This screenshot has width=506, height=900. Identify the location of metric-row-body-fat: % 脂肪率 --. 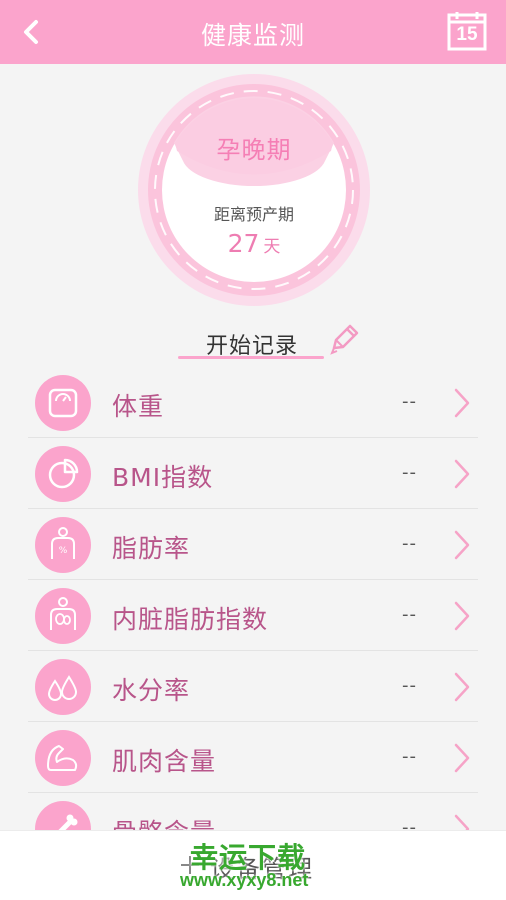
(253, 544).